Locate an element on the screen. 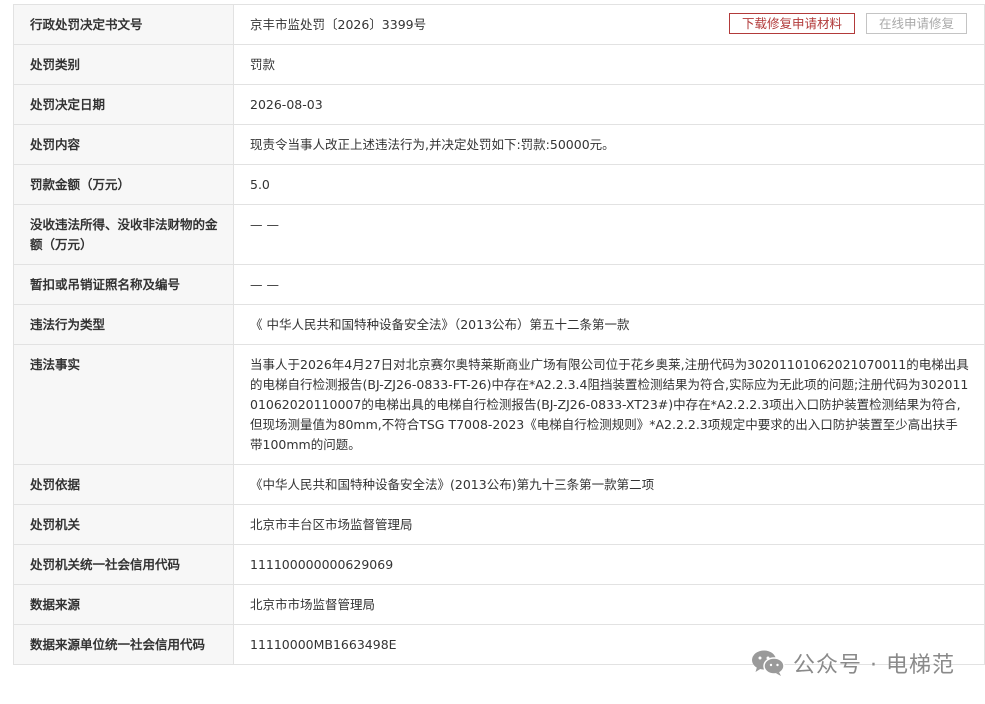 Image resolution: width=985 pixels, height=704 pixels. row-value: 《中华人民共和国特种设备安全法》(2013公布)第九十三条第一款第二项 is located at coordinates (609, 484).